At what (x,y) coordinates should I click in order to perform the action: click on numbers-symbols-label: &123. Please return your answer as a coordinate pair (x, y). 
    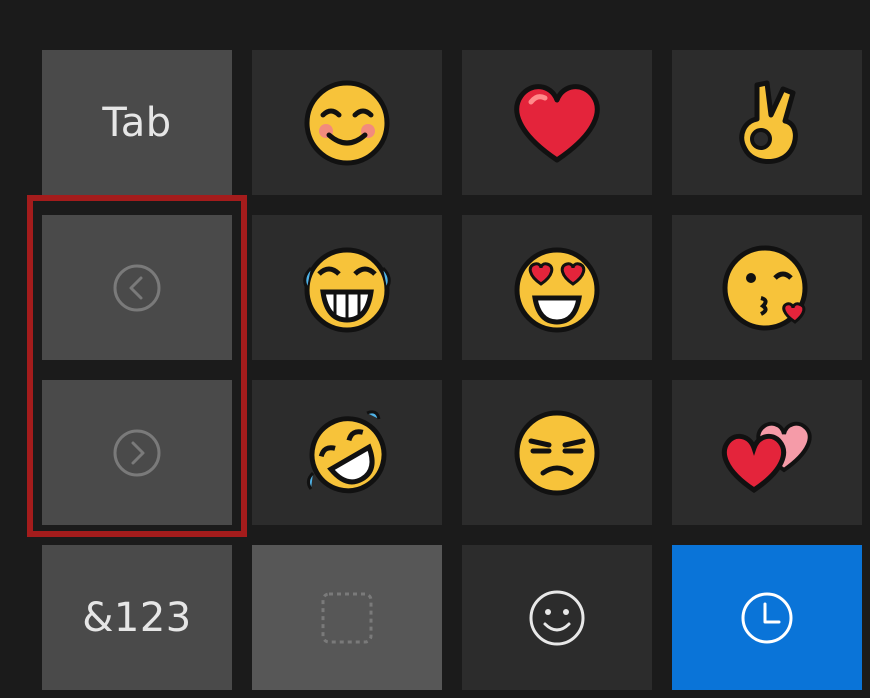
    Looking at the image, I should click on (137, 617).